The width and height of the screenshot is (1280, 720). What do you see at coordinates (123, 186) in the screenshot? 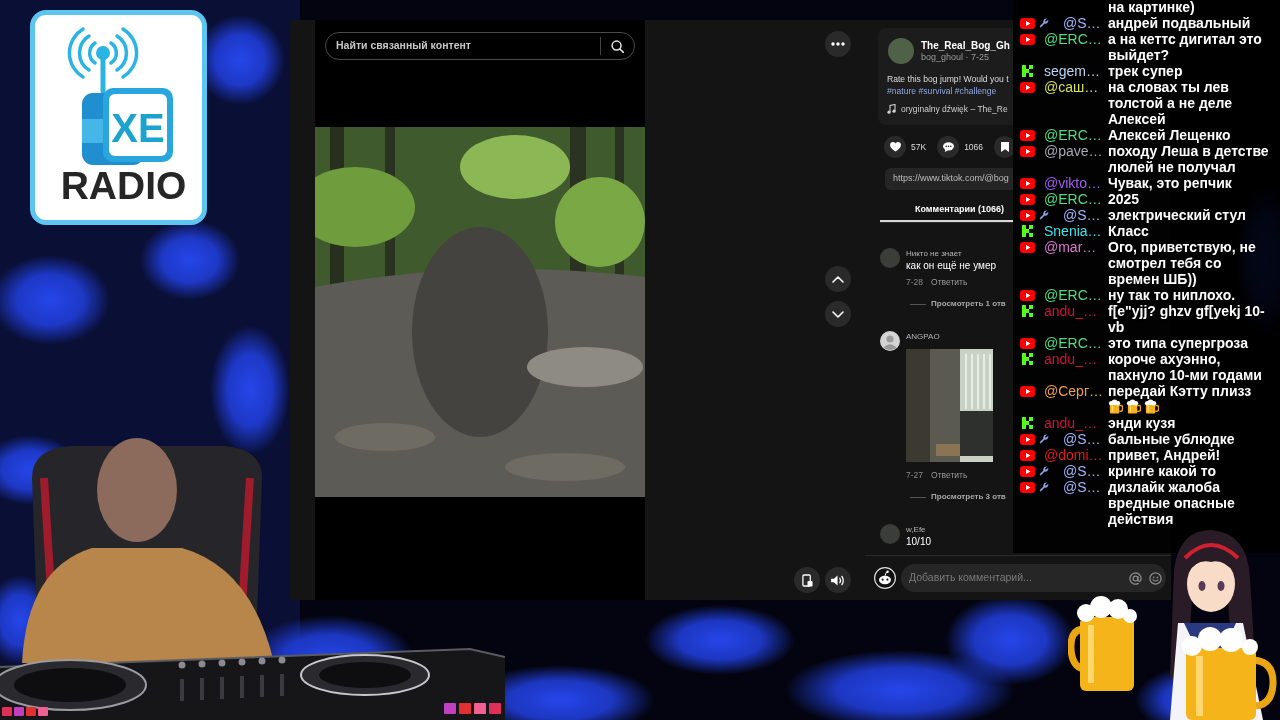
I see `logo-text: RADIO` at bounding box center [123, 186].